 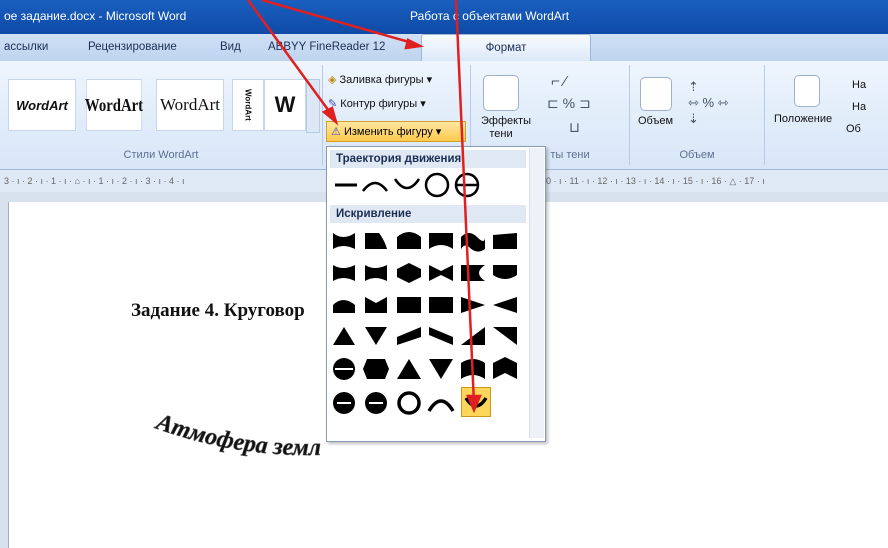 I want to click on tab-review: Рецензирование, so click(x=132, y=47).